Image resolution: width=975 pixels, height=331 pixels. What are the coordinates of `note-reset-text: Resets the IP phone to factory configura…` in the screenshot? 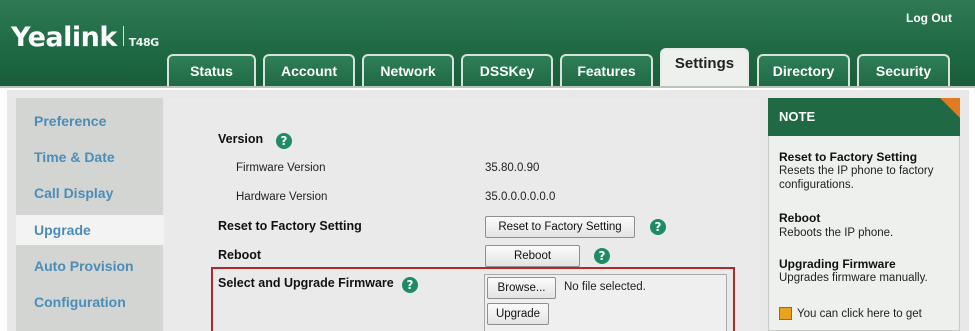 It's located at (856, 178).